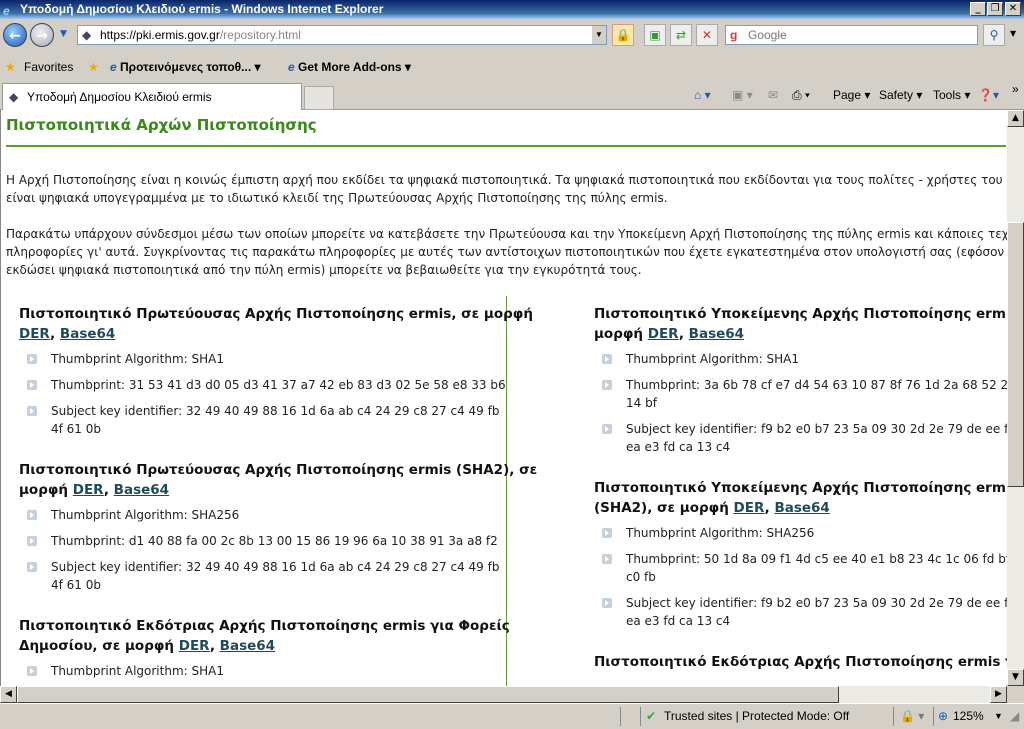  What do you see at coordinates (623, 35) in the screenshot?
I see `lock-icon: 🔒` at bounding box center [623, 35].